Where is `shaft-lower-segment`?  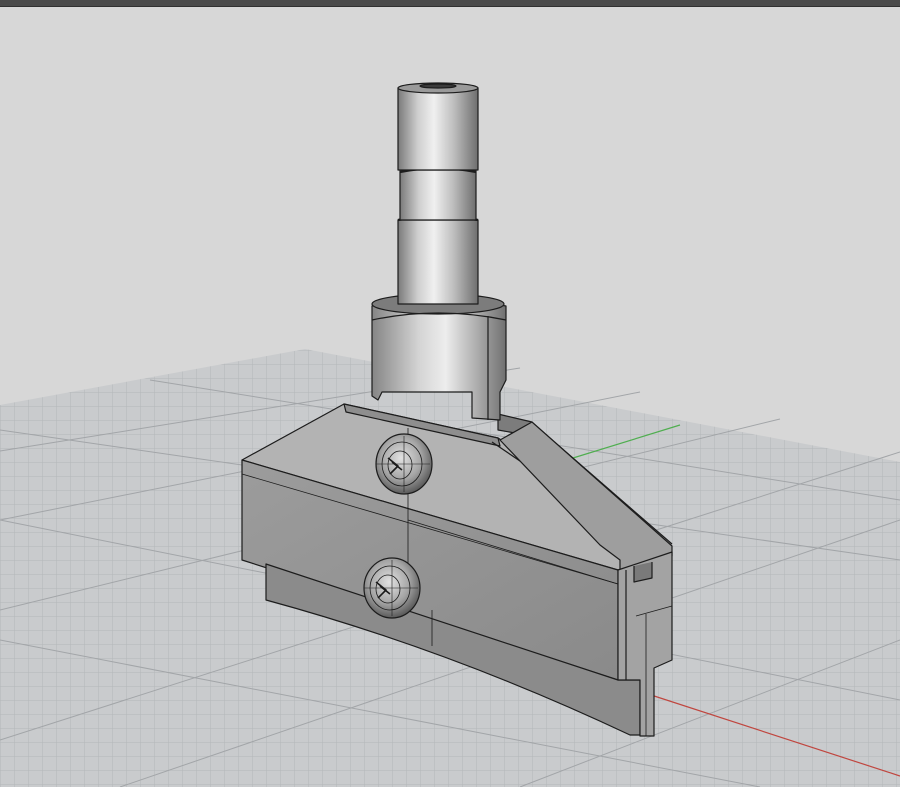 shaft-lower-segment is located at coordinates (438, 262).